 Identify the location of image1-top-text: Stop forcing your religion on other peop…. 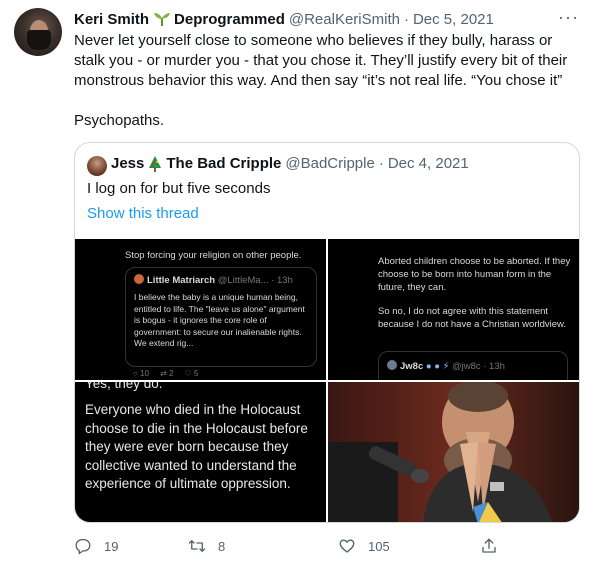
(213, 255).